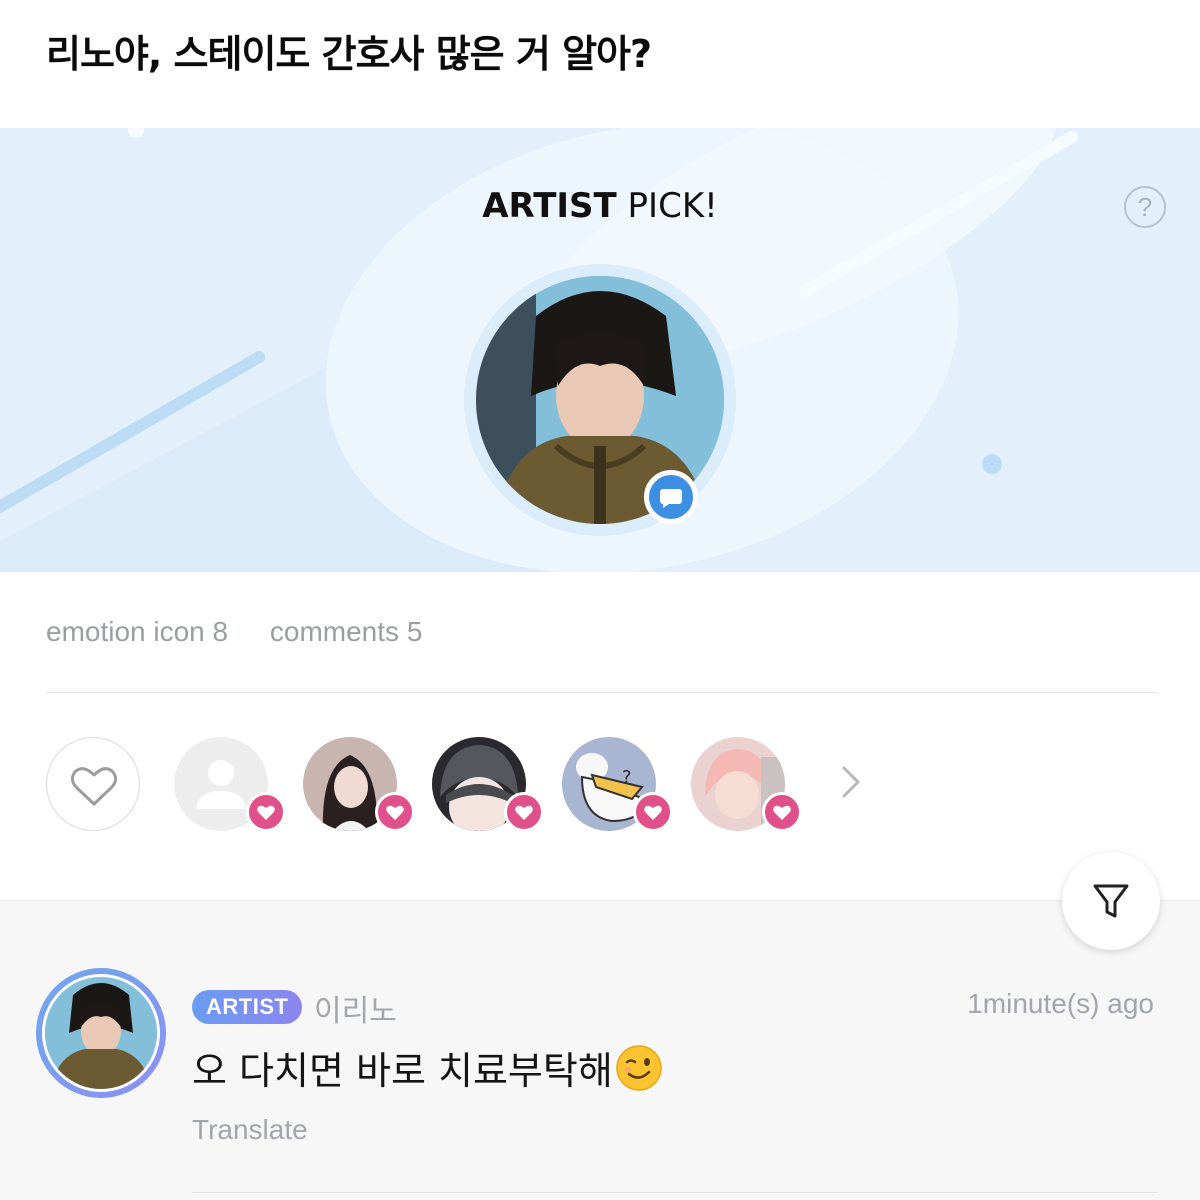 The height and width of the screenshot is (1200, 1200). I want to click on filter-button, so click(1111, 901).